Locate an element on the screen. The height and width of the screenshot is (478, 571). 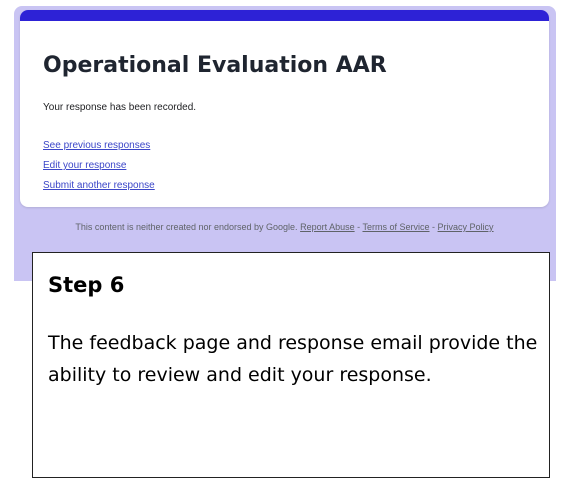
see-previous-responses-link: See previous responses is located at coordinates (96, 145).